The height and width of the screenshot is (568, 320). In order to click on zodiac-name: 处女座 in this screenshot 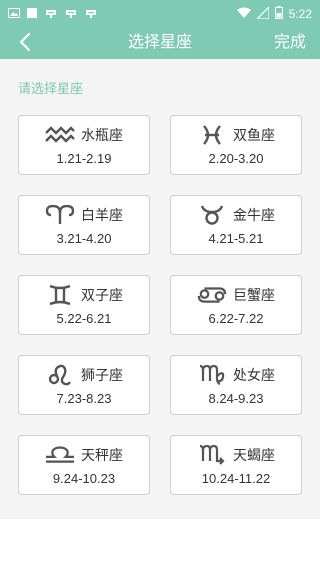, I will do `click(254, 376)`.